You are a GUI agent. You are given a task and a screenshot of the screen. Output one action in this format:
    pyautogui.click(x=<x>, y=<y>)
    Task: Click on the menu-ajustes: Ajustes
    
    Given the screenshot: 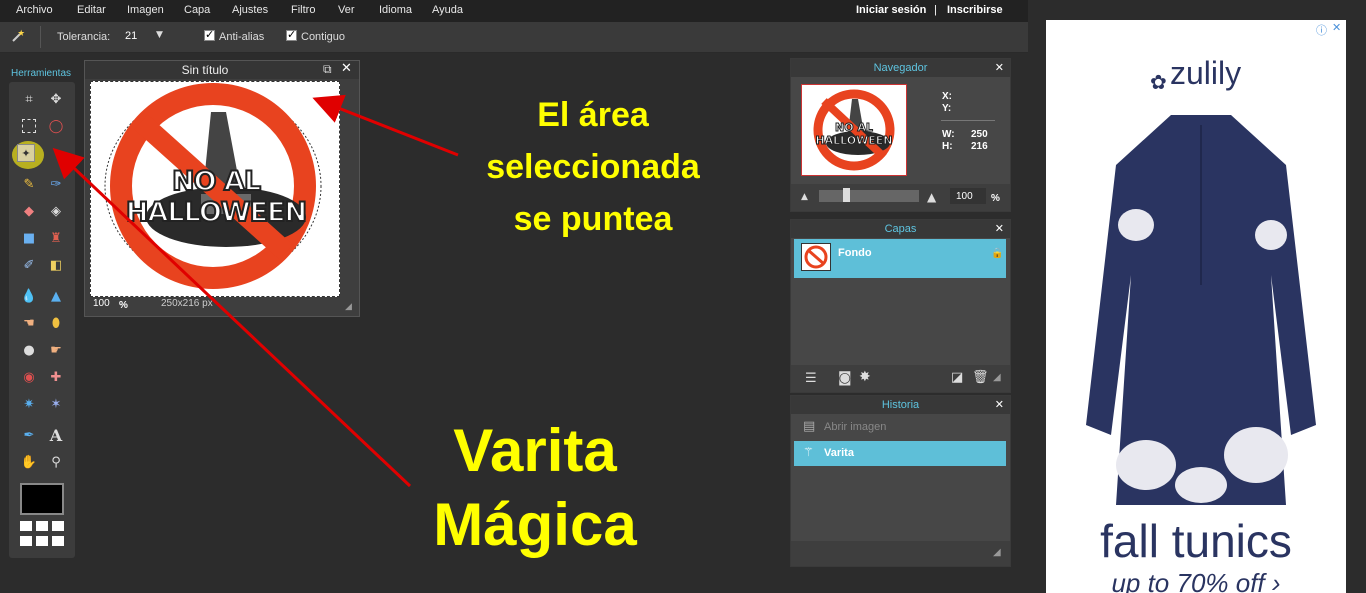 What is the action you would take?
    pyautogui.click(x=250, y=10)
    